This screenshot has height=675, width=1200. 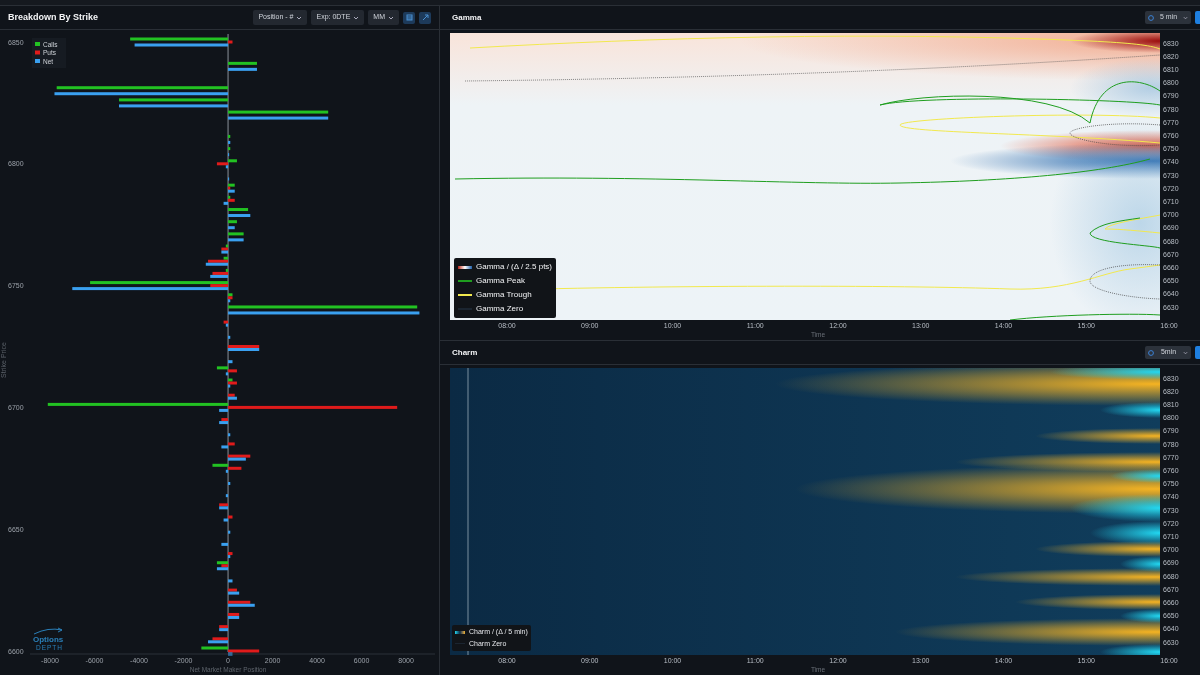 I want to click on legend-label: Gamma Peak, so click(x=500, y=281).